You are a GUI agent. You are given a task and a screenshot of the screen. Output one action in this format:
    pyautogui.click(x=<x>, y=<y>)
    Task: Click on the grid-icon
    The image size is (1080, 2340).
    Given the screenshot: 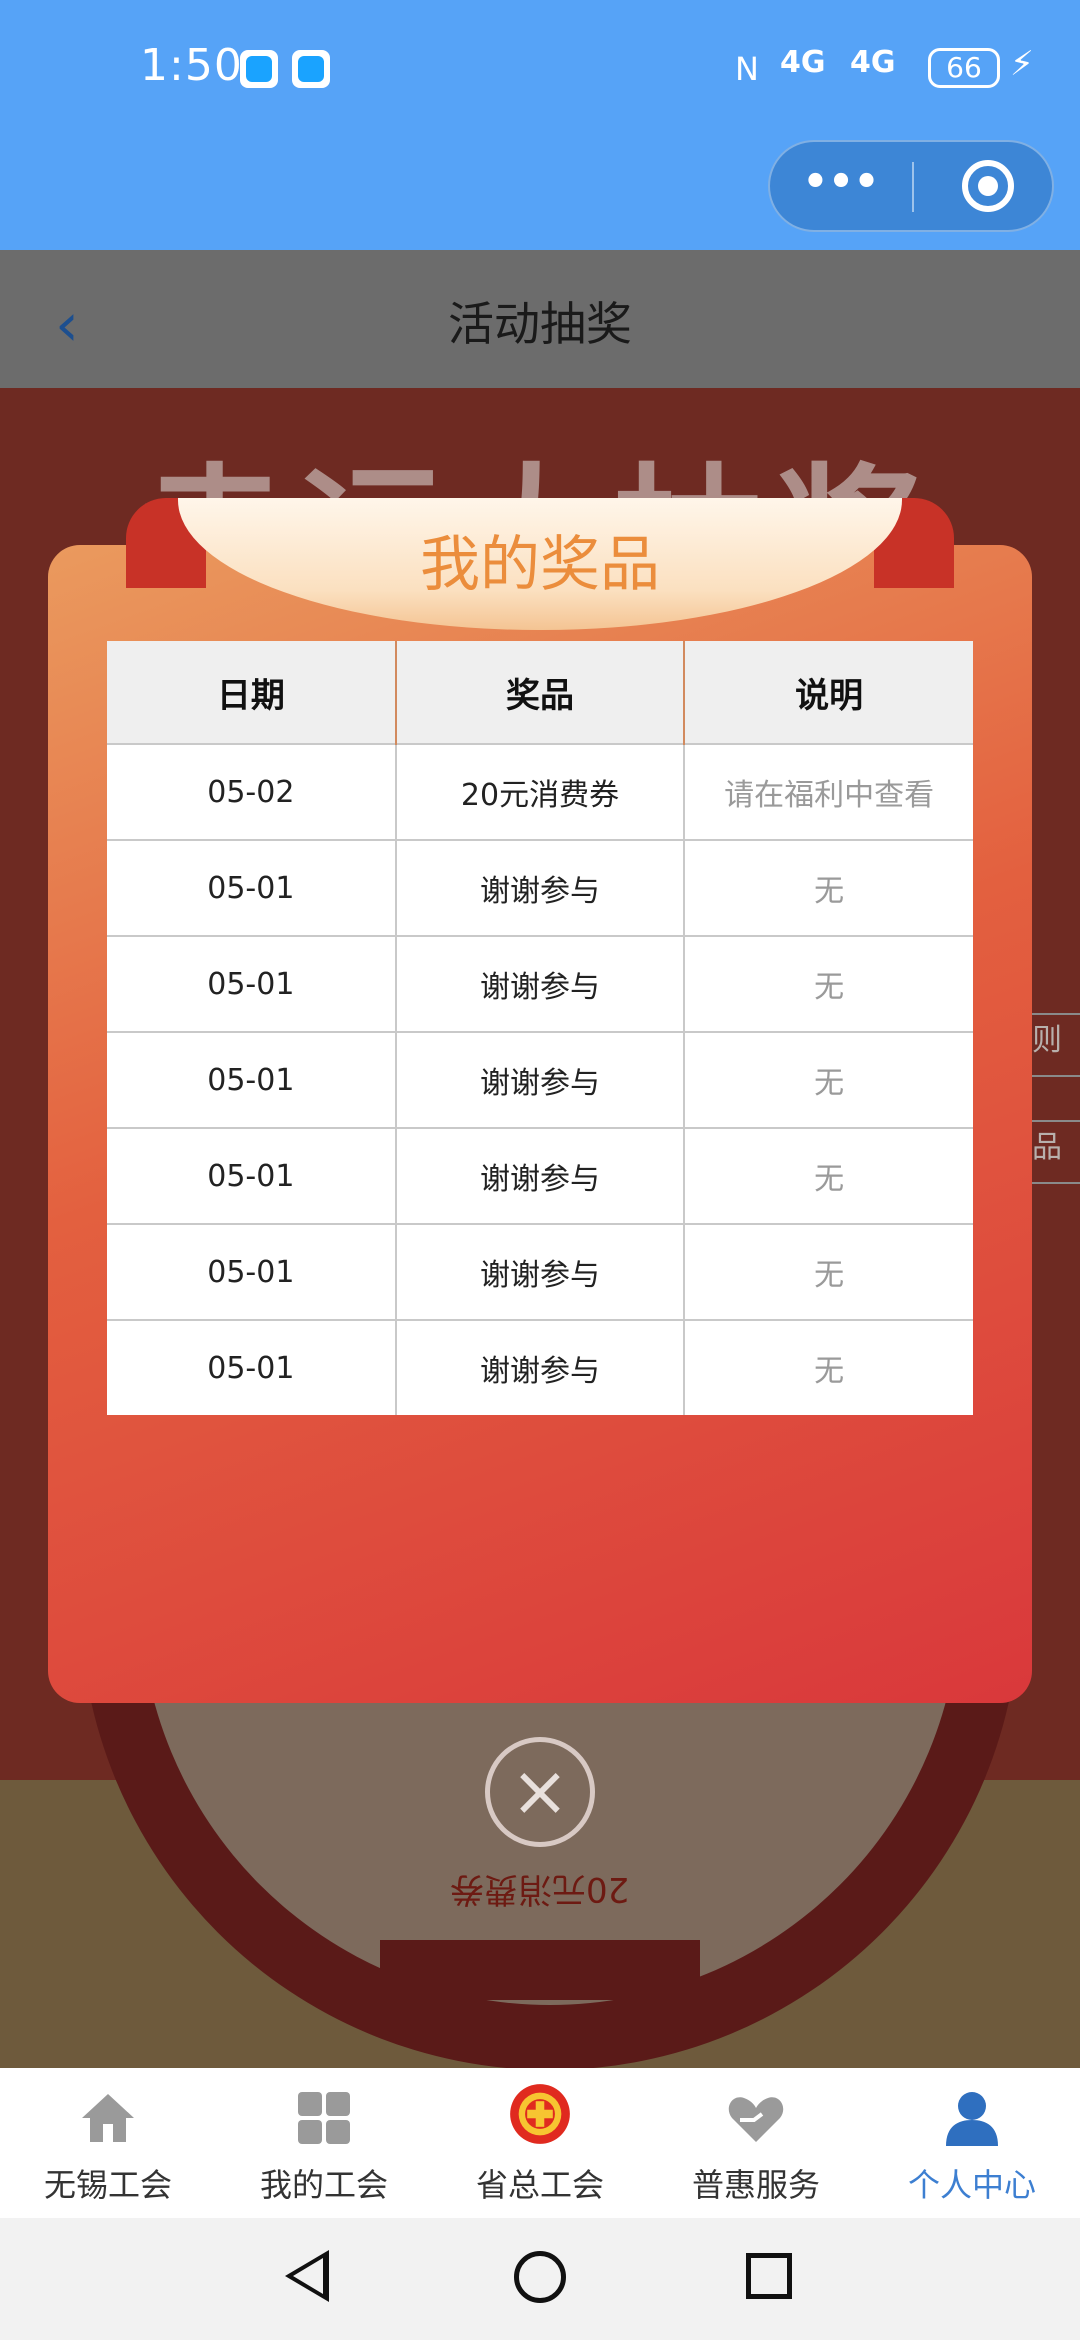 What is the action you would take?
    pyautogui.click(x=324, y=2118)
    